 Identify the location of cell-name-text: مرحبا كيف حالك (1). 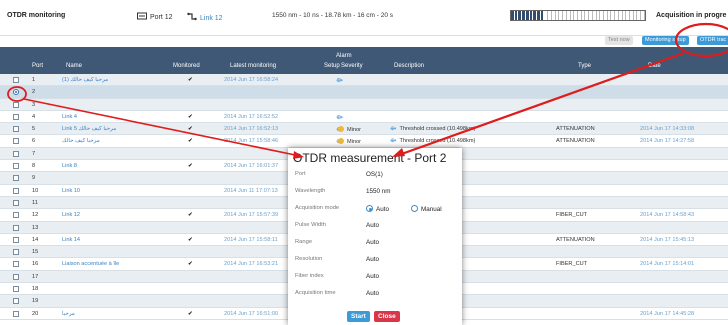
(85, 80).